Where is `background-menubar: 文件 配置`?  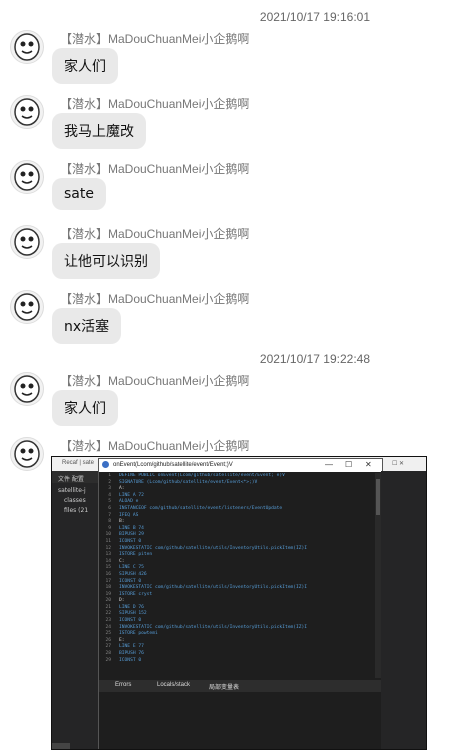 background-menubar: 文件 配置 is located at coordinates (75, 477).